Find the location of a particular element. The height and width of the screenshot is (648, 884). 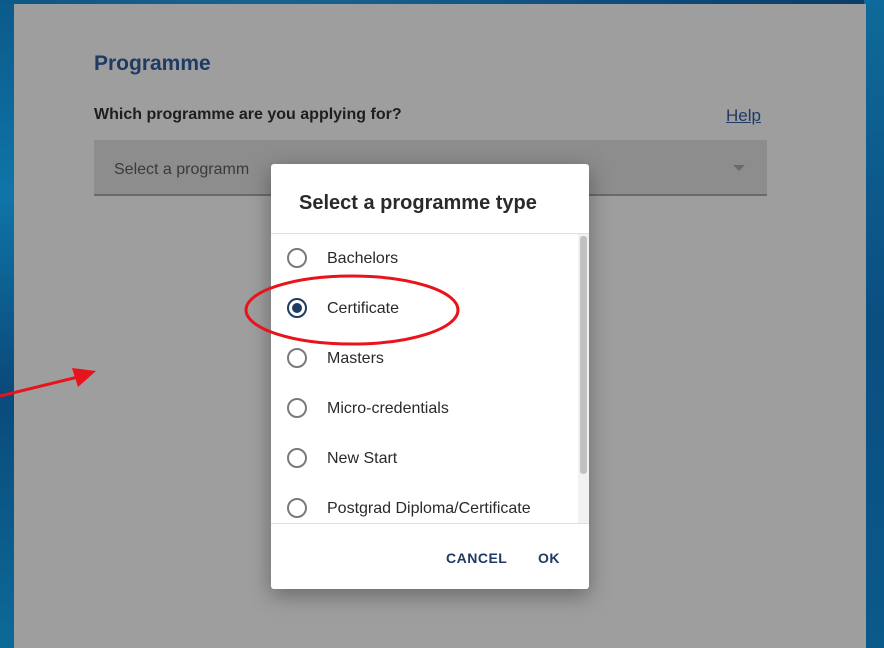

dialog-title: Select a programme type is located at coordinates (418, 203).